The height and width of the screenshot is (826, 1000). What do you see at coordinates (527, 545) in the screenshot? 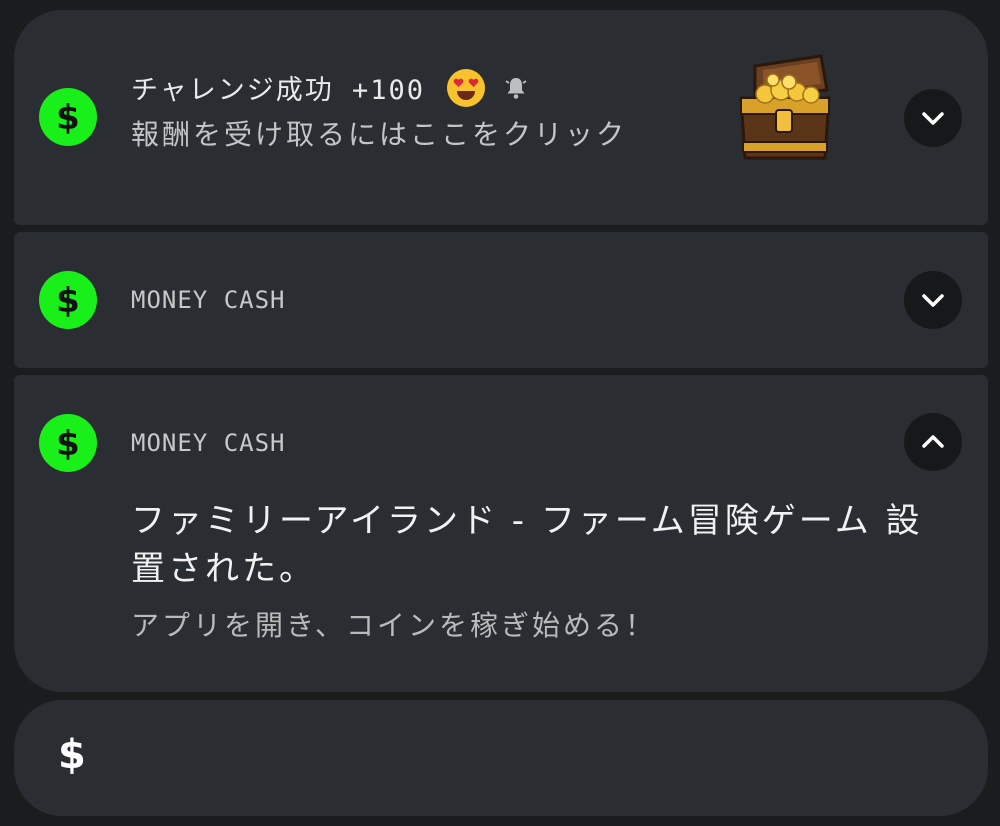
I see `notification-message-title: ファミリーアイランド - ファーム冒険ゲーム 設置された。` at bounding box center [527, 545].